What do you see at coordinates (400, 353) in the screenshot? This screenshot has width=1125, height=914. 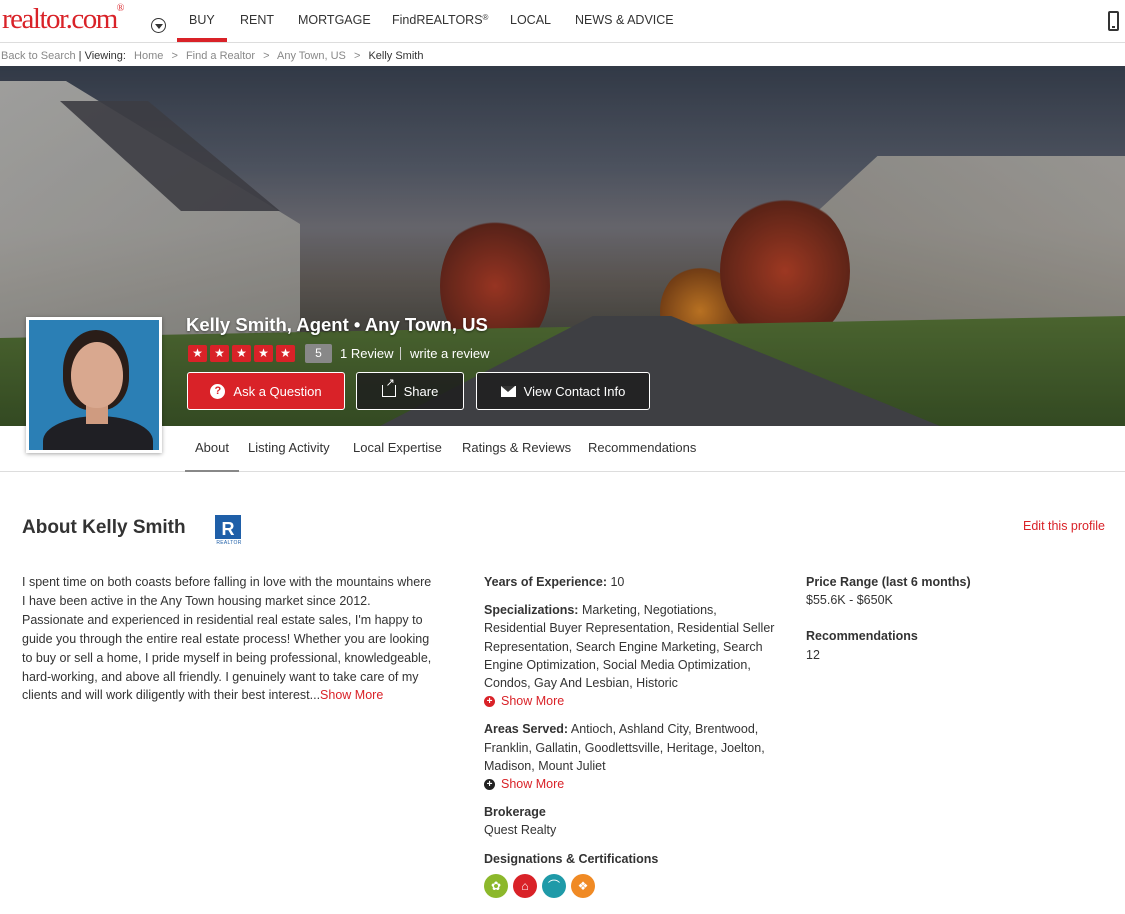 I see `divider` at bounding box center [400, 353].